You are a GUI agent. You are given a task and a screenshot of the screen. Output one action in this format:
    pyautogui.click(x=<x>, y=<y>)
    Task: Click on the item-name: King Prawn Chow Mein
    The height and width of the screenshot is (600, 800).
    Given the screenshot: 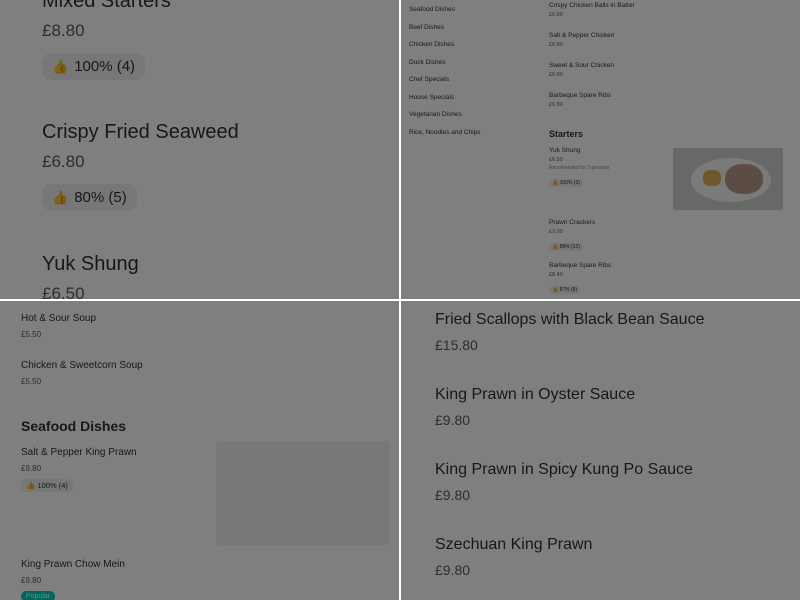 What is the action you would take?
    pyautogui.click(x=73, y=564)
    